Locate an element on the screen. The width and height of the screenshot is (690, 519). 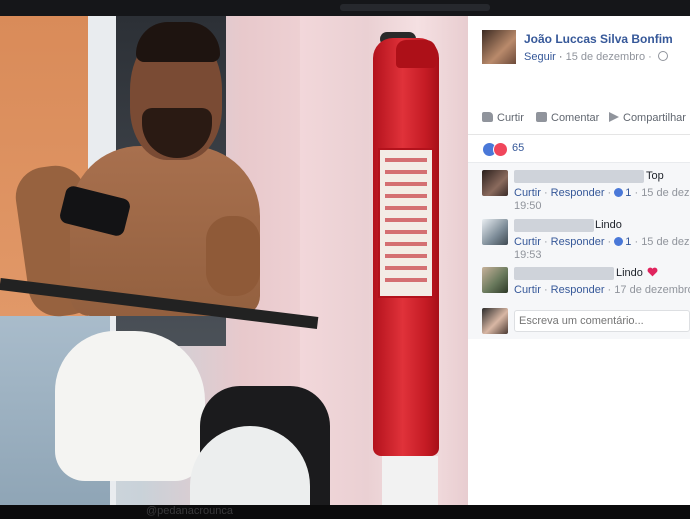
browser-top-strip is located at coordinates (345, 8).